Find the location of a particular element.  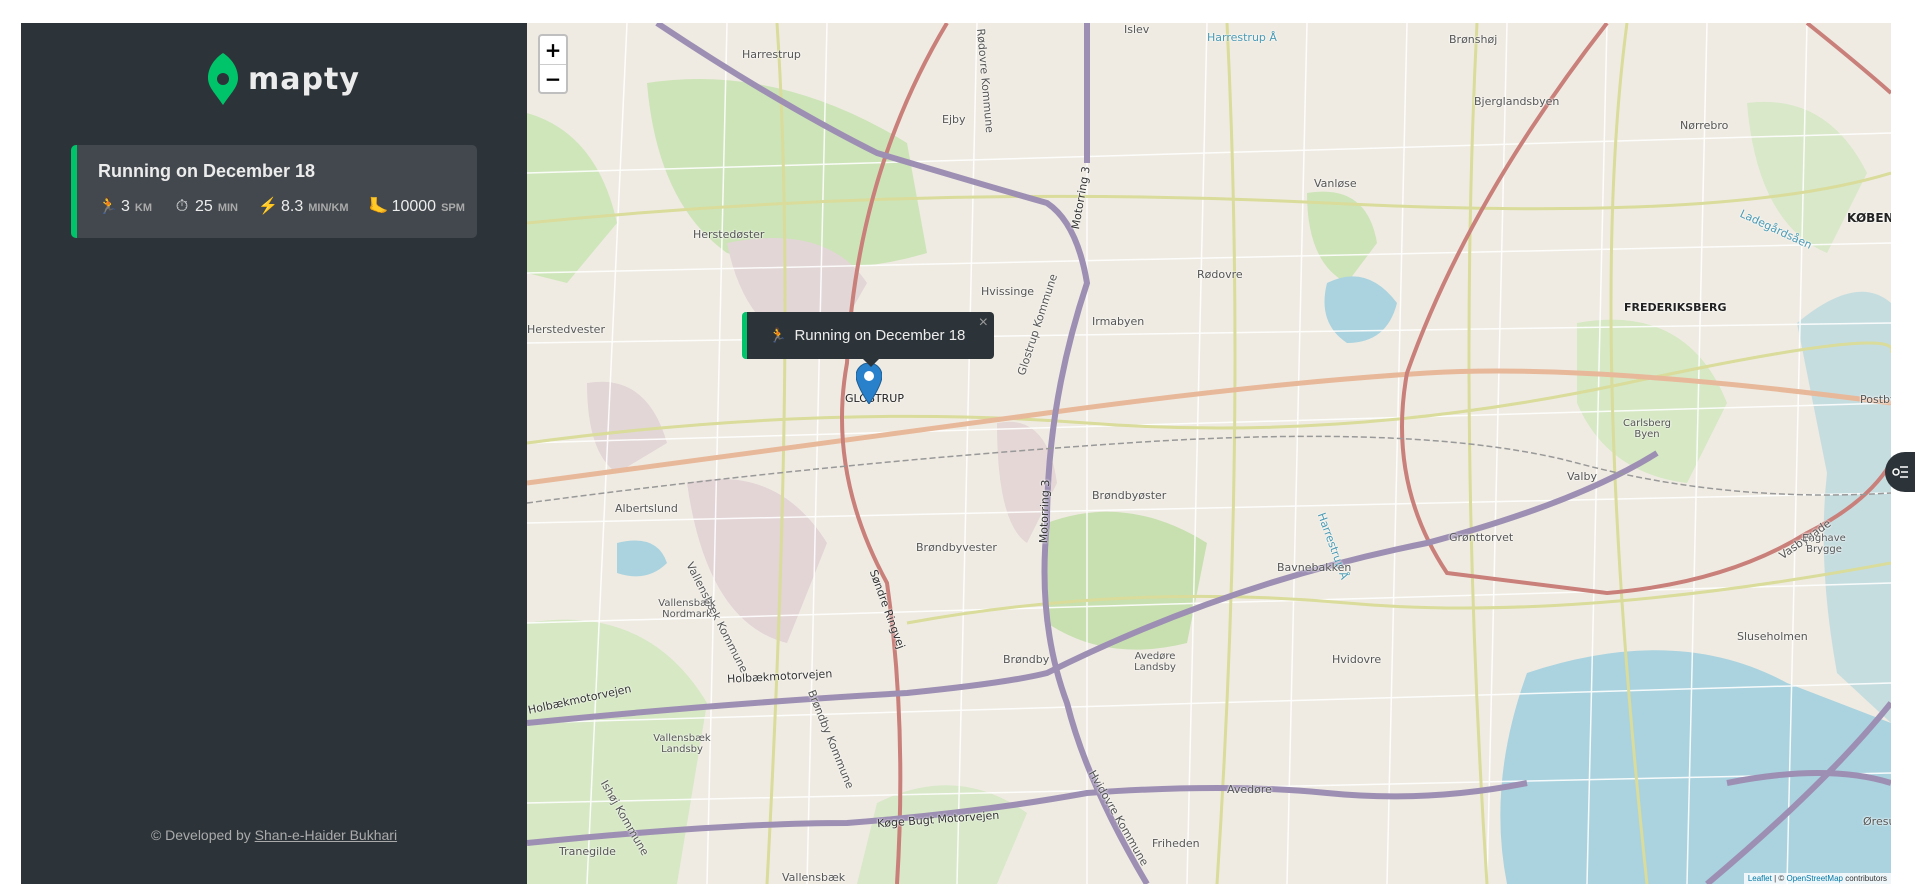

copyright-prefix: © Developed by is located at coordinates (202, 835).